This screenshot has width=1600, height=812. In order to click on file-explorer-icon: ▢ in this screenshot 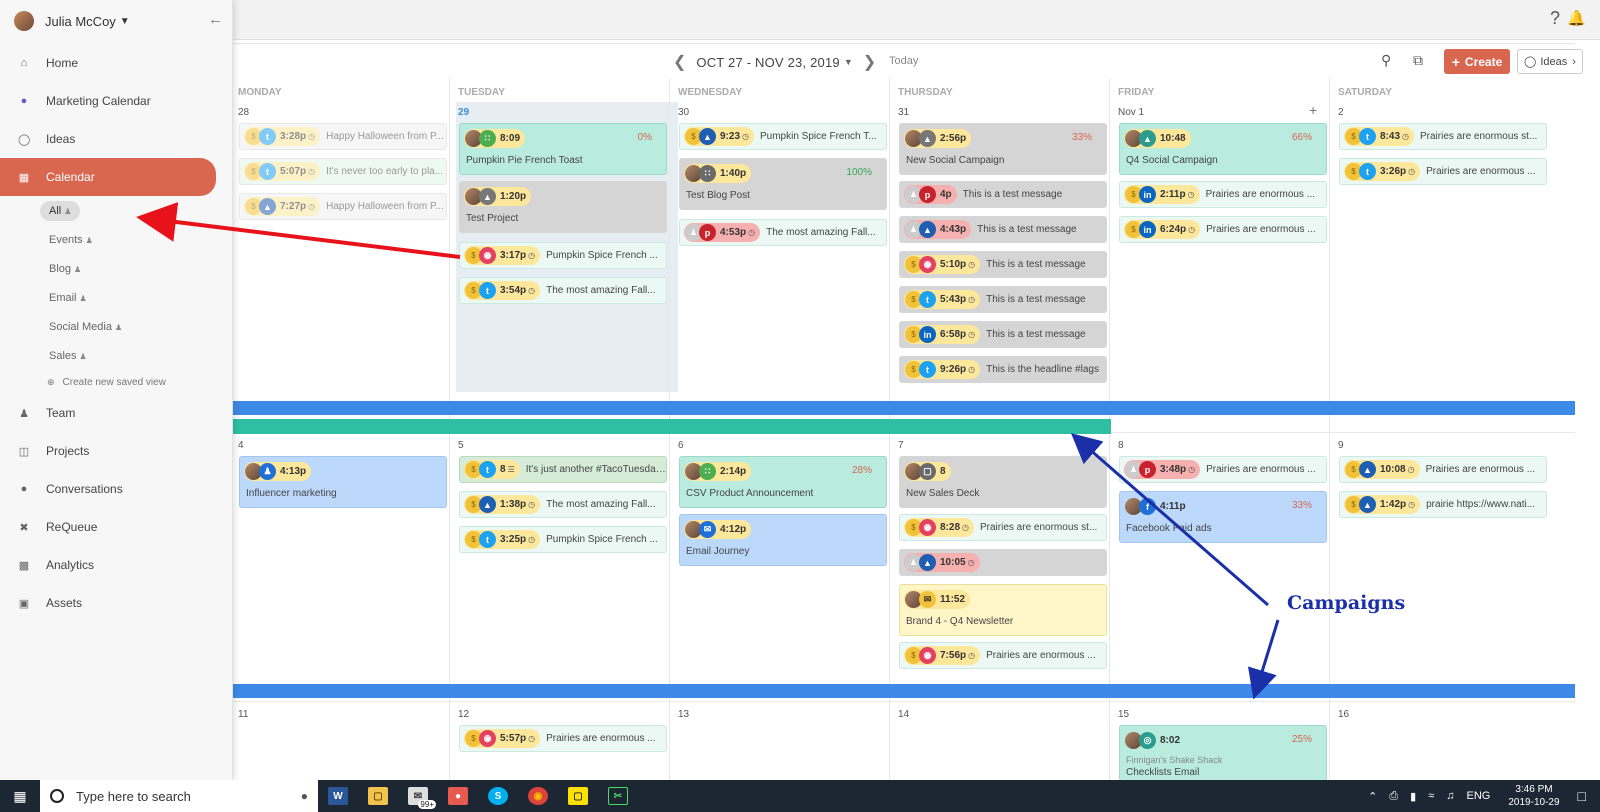, I will do `click(378, 796)`.